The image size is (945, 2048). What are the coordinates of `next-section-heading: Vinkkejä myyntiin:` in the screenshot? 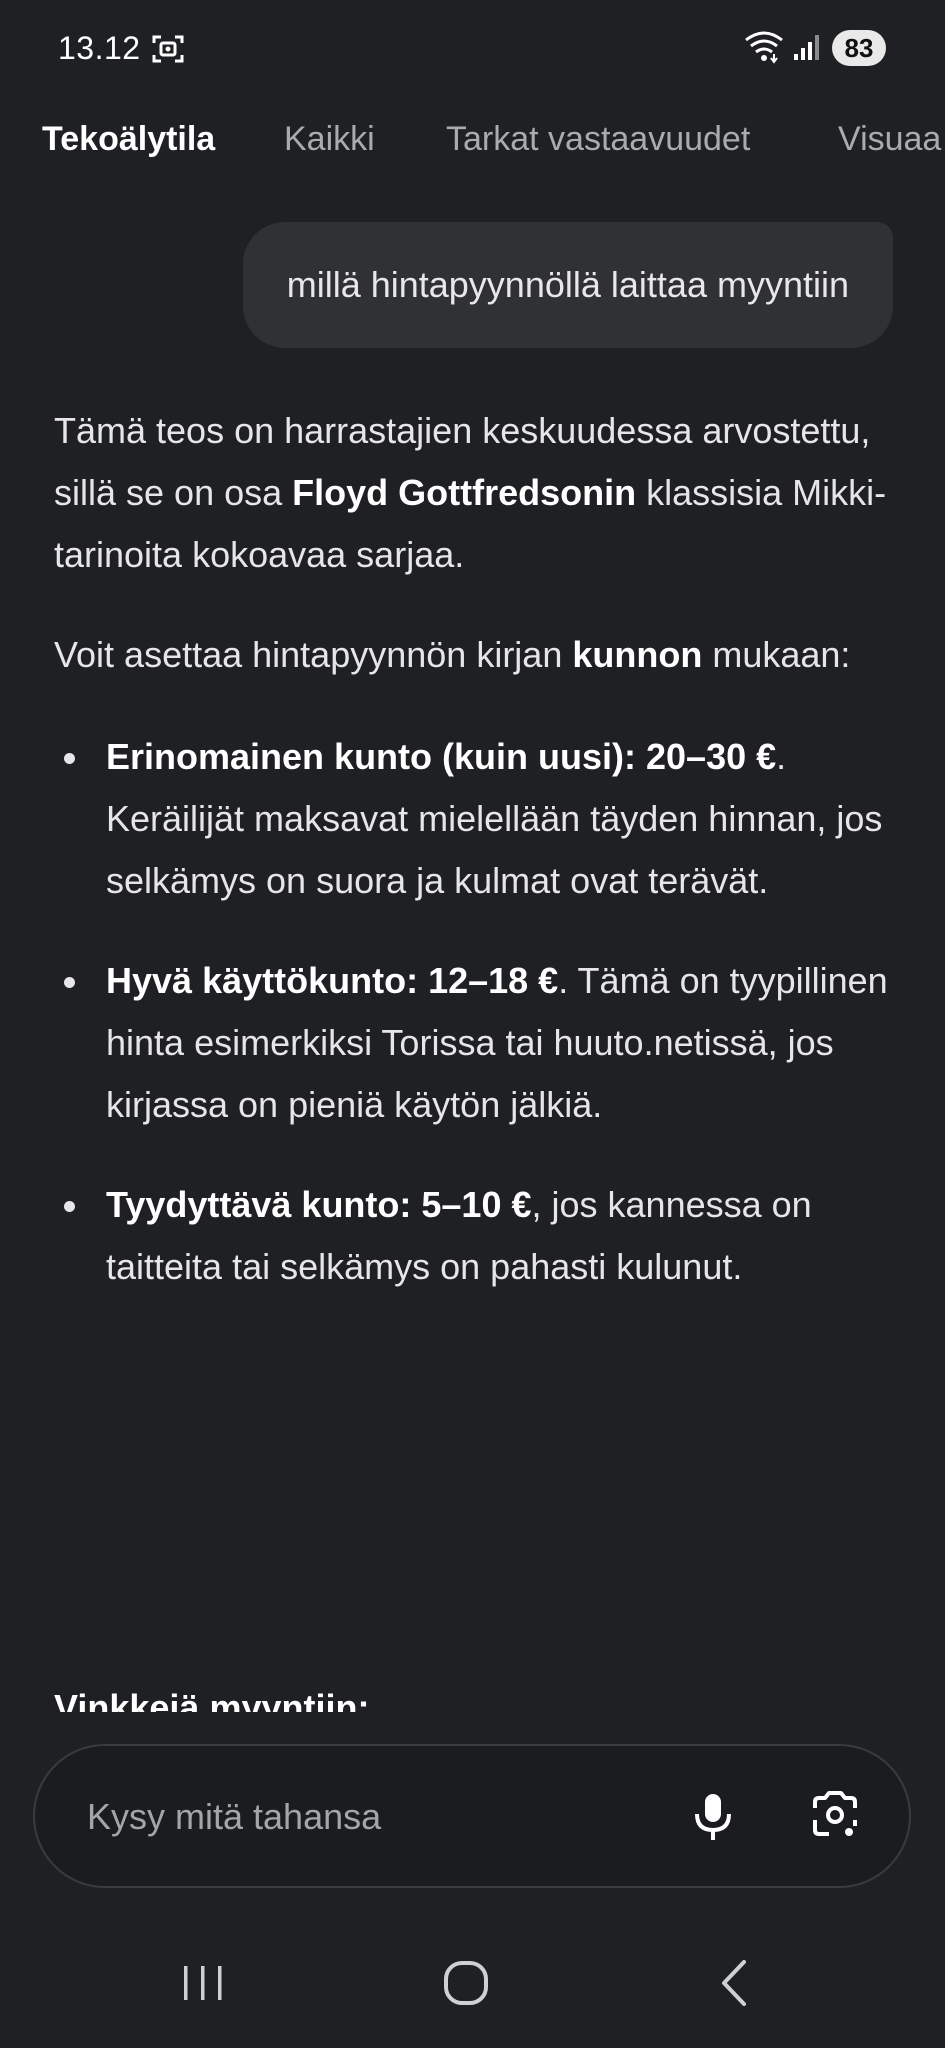 It's located at (304, 1701).